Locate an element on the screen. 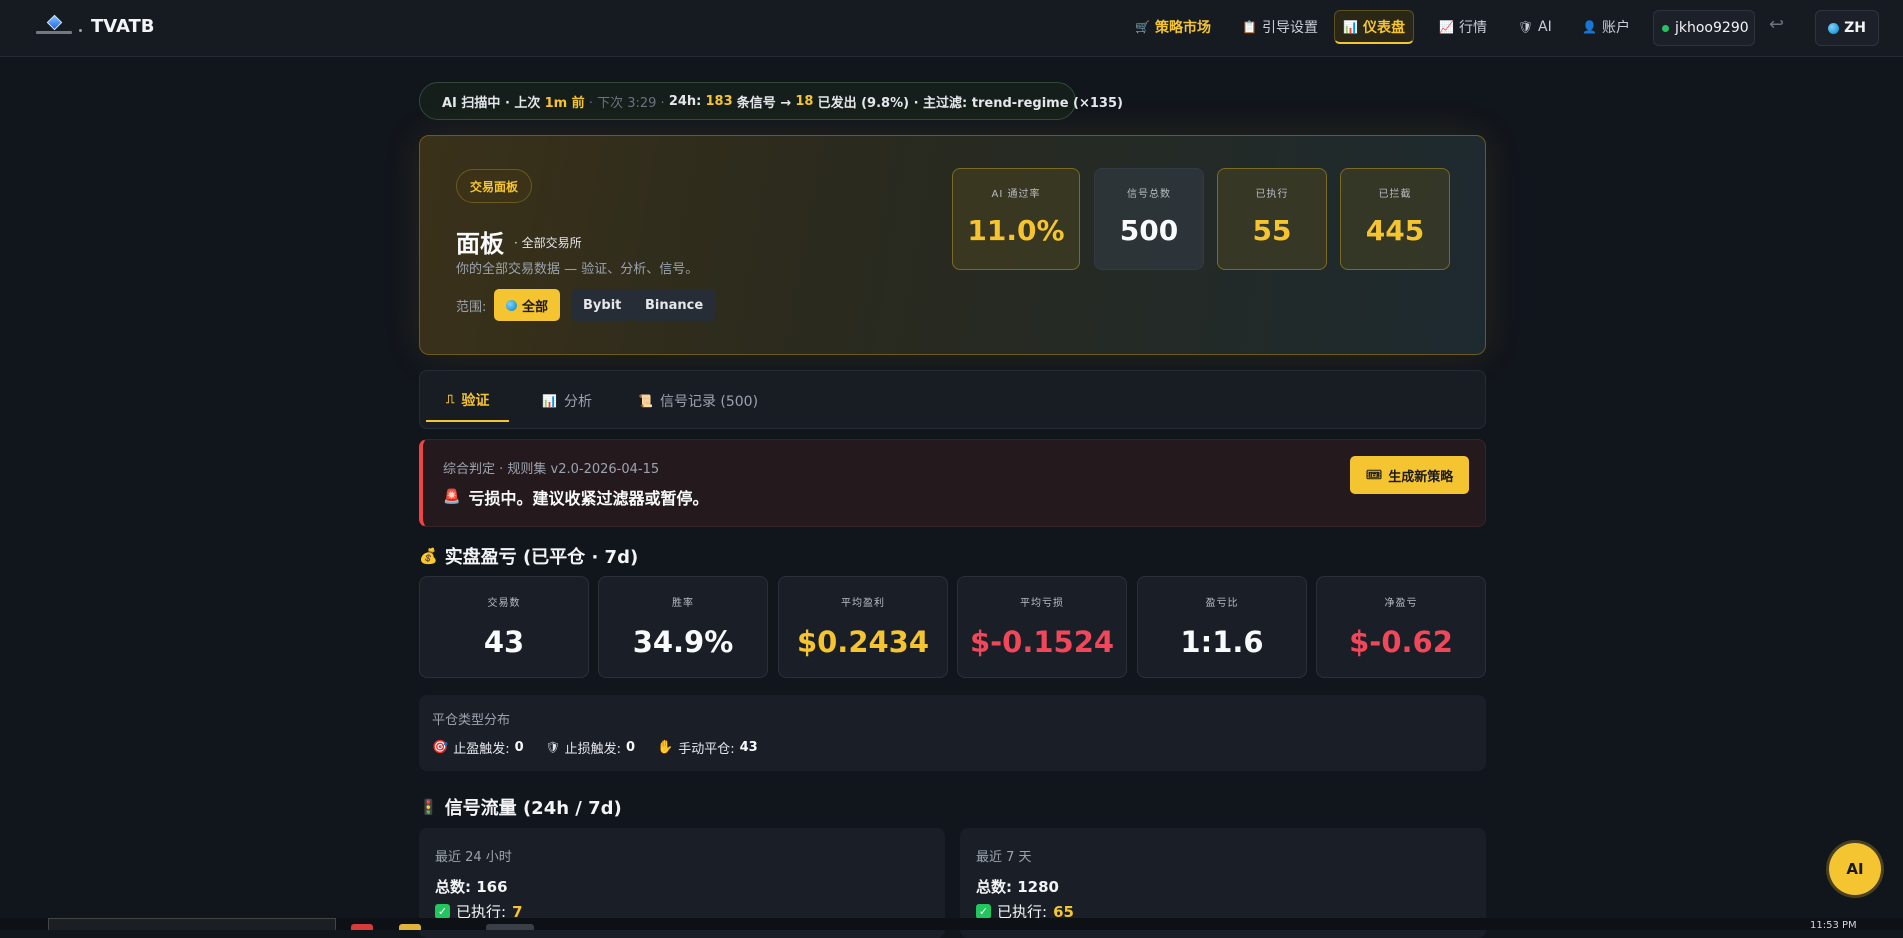 The image size is (1903, 938). distribution-row: 🎯 止盈触发: 0 🛡 止损触发: 0 ✋ 手动平仓: 43 is located at coordinates (595, 747).